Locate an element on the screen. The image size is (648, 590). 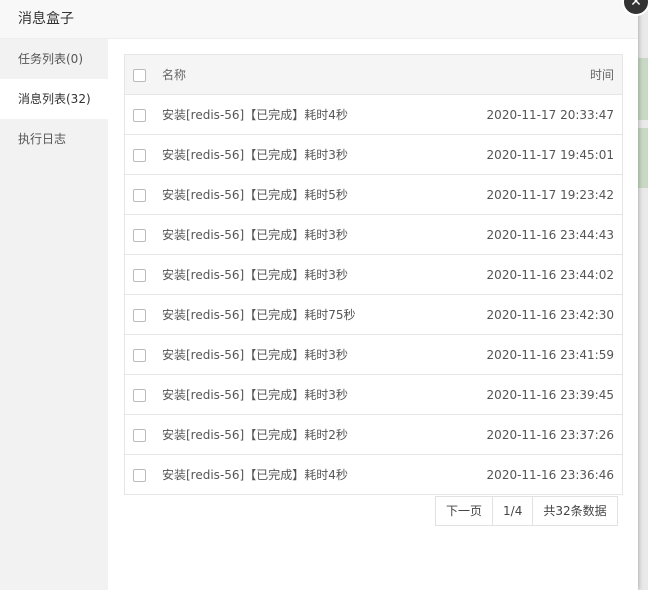
sidebar-item-execution-log: 执行日志 is located at coordinates (54, 139).